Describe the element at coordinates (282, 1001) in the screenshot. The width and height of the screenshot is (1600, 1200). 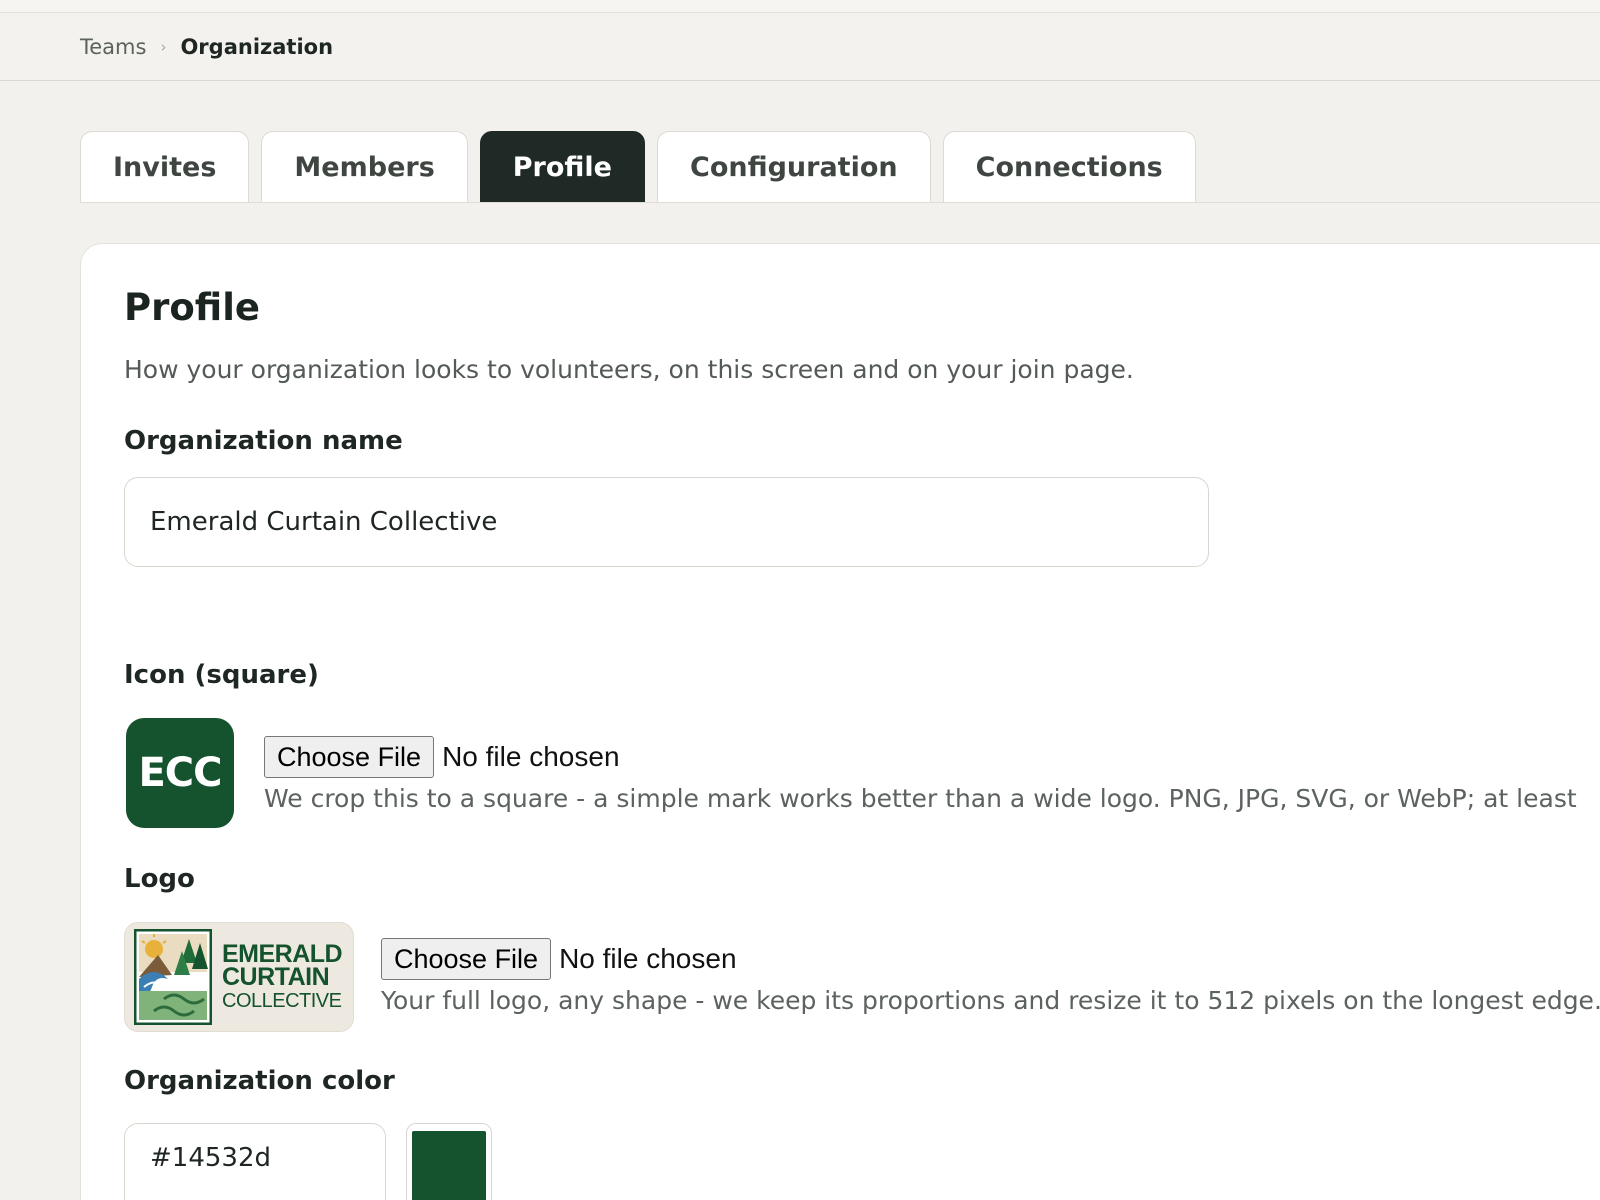
I see `logo-line-3: COLLECTIVE` at that location.